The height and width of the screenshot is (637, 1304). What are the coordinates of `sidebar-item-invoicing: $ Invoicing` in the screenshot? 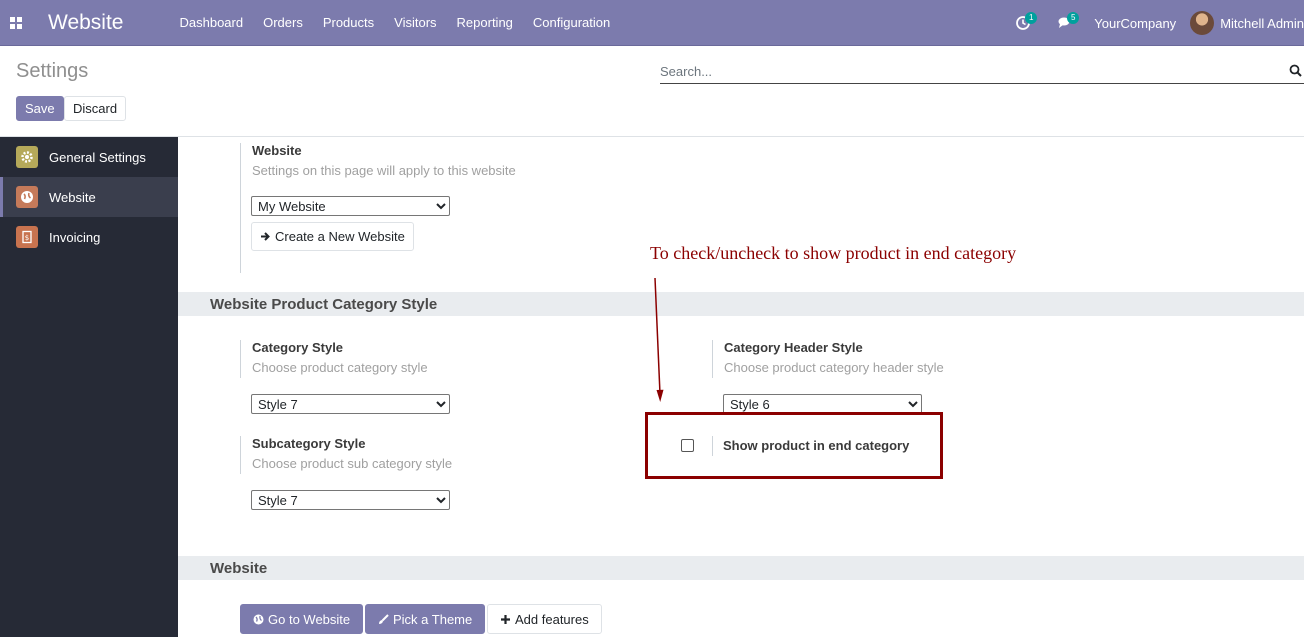 It's located at (89, 237).